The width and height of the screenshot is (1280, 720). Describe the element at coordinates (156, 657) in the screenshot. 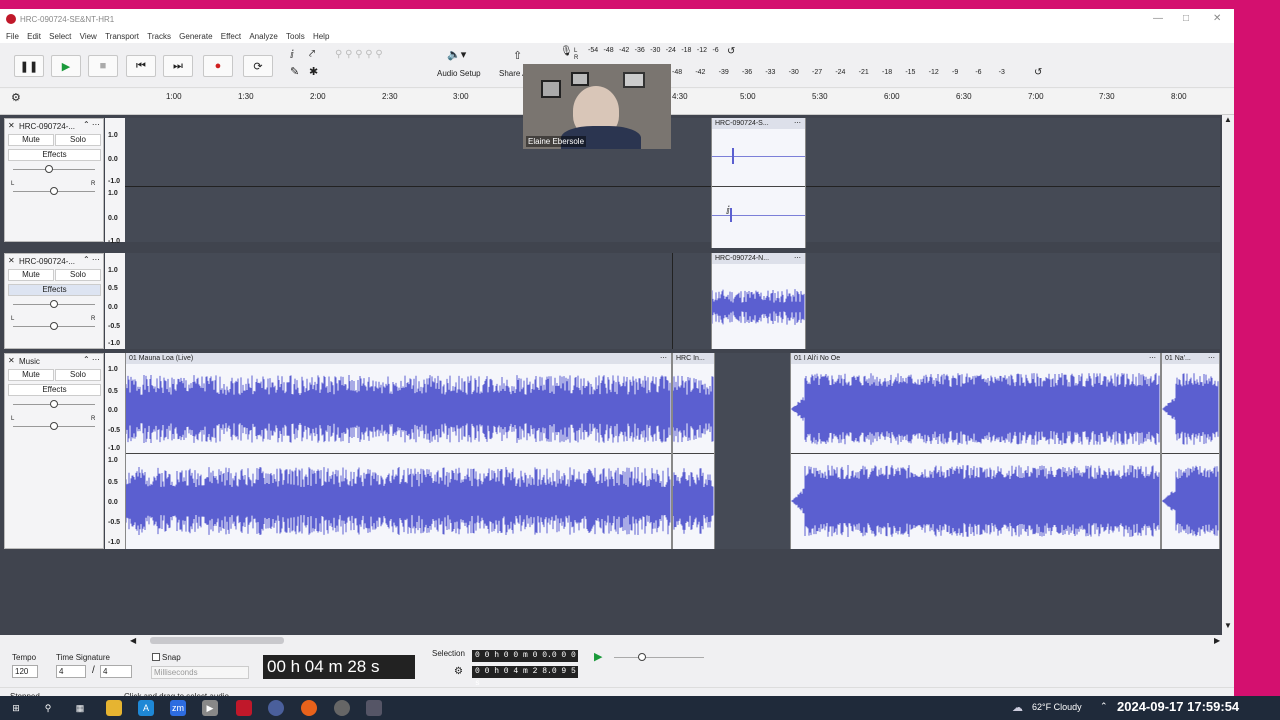

I see `snap-checkbox` at that location.